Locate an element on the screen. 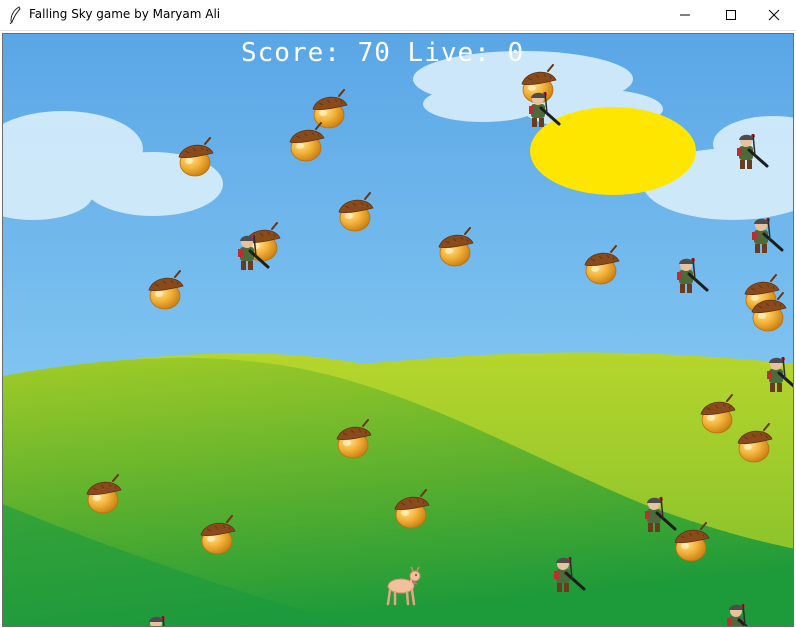 The image size is (796, 628). maximize-icon is located at coordinates (731, 15).